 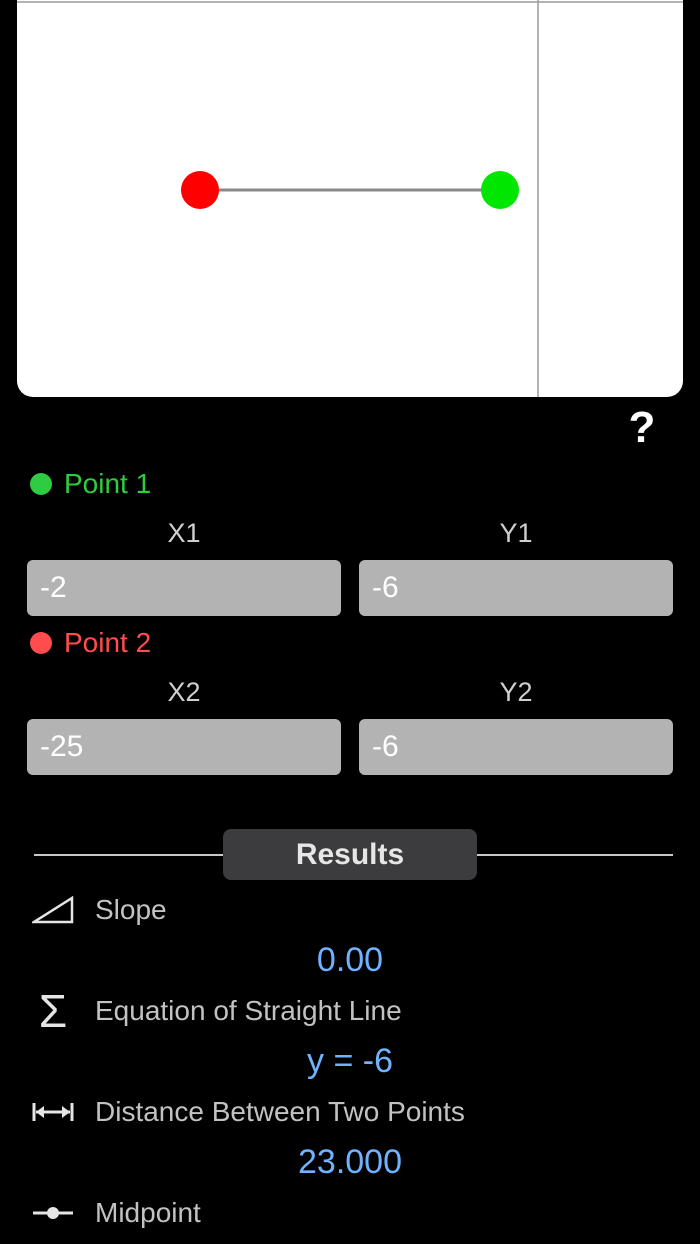 I want to click on point1-dot-icon, so click(x=41, y=484).